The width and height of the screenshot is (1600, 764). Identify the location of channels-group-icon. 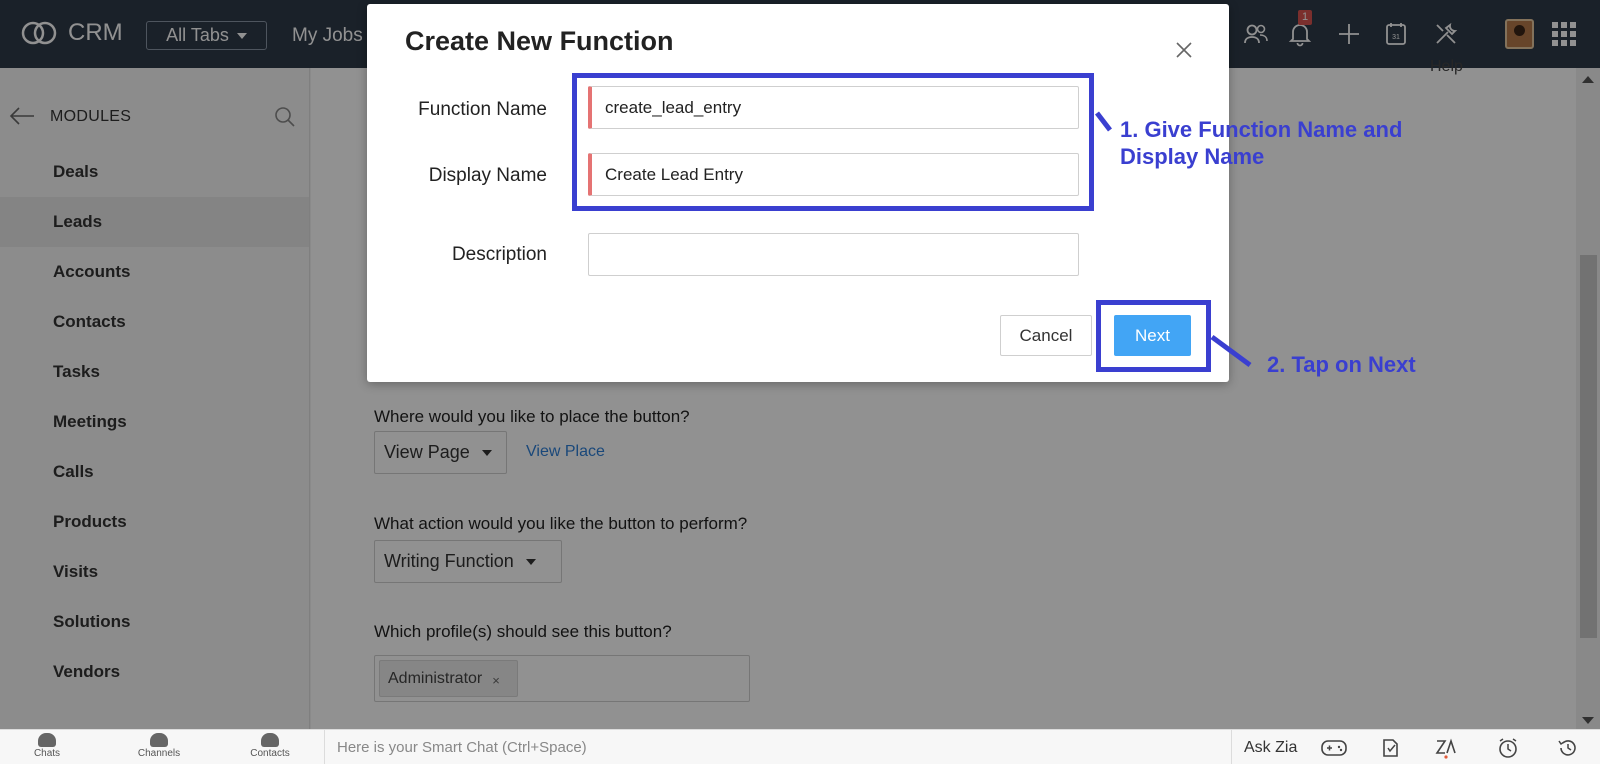
(159, 740).